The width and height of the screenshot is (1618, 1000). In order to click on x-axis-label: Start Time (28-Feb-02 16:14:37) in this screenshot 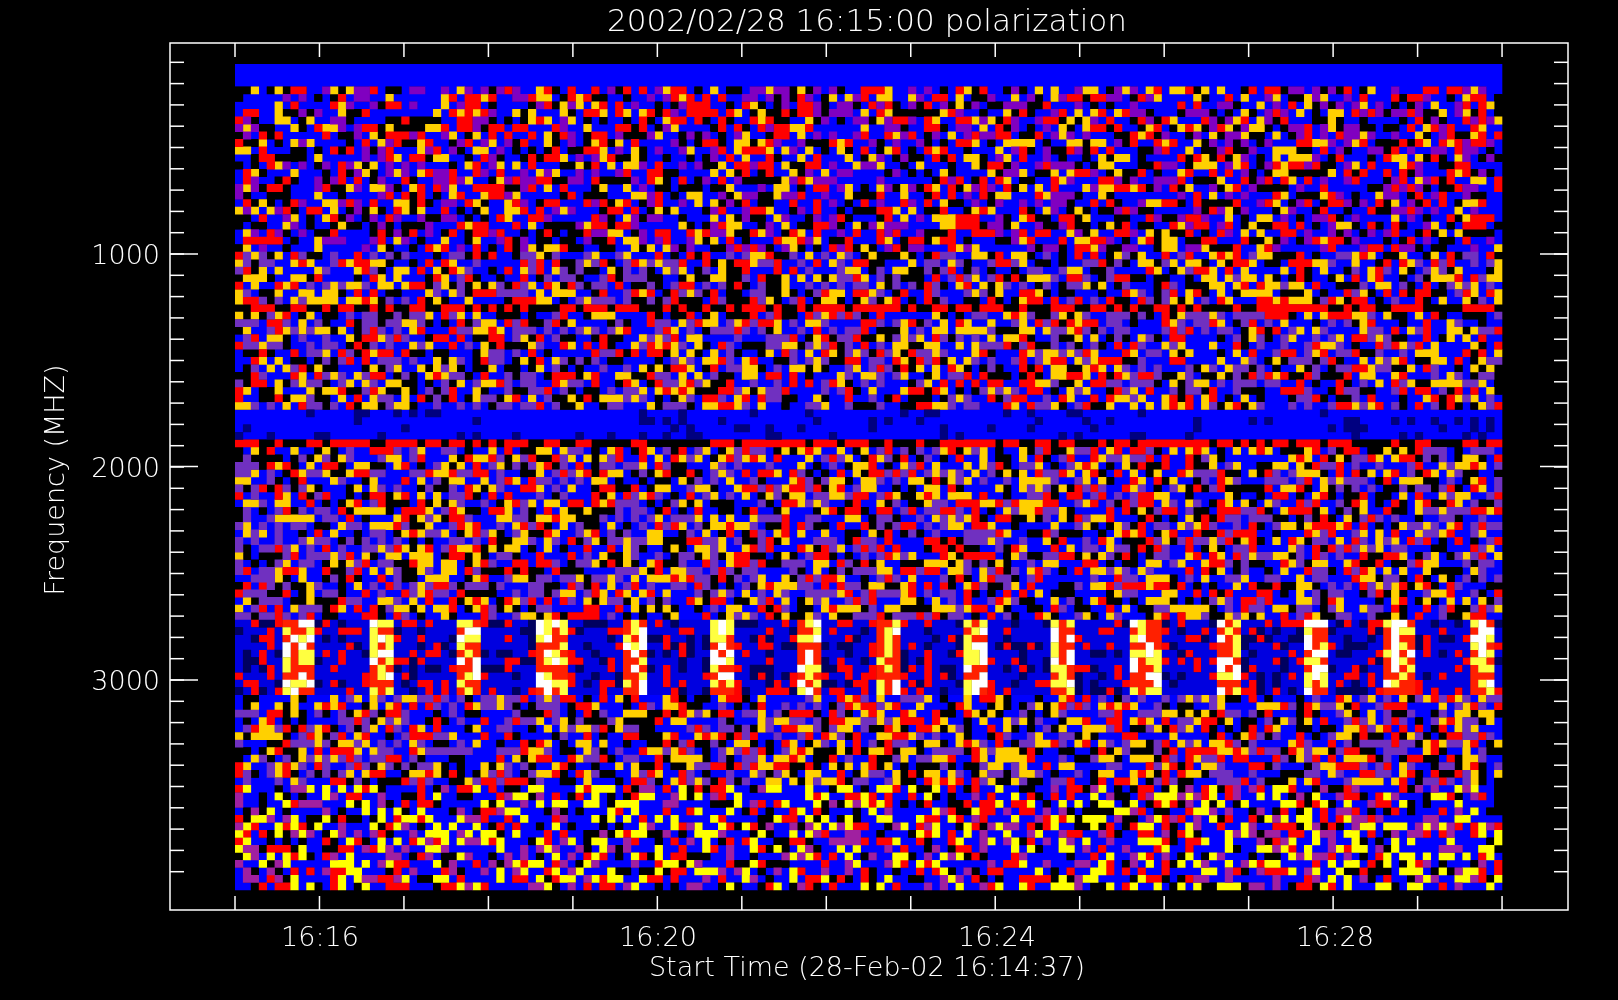, I will do `click(867, 966)`.